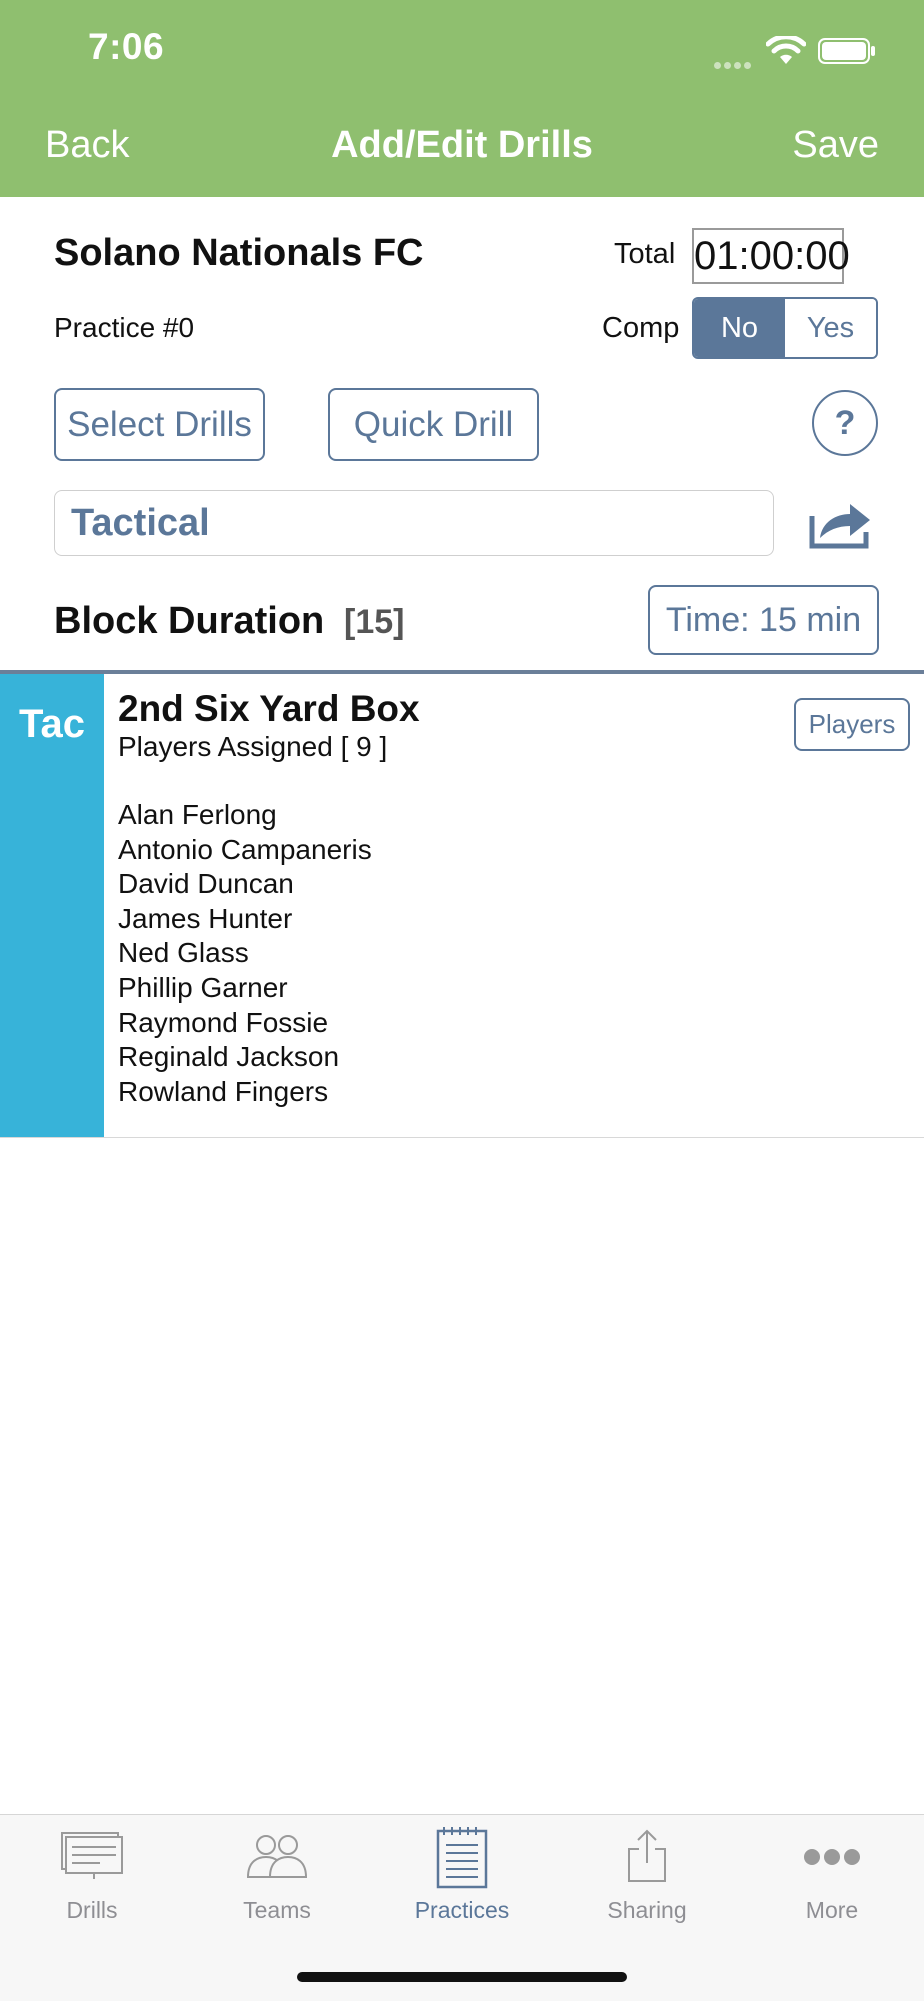  I want to click on tab-teams: Teams, so click(277, 1875).